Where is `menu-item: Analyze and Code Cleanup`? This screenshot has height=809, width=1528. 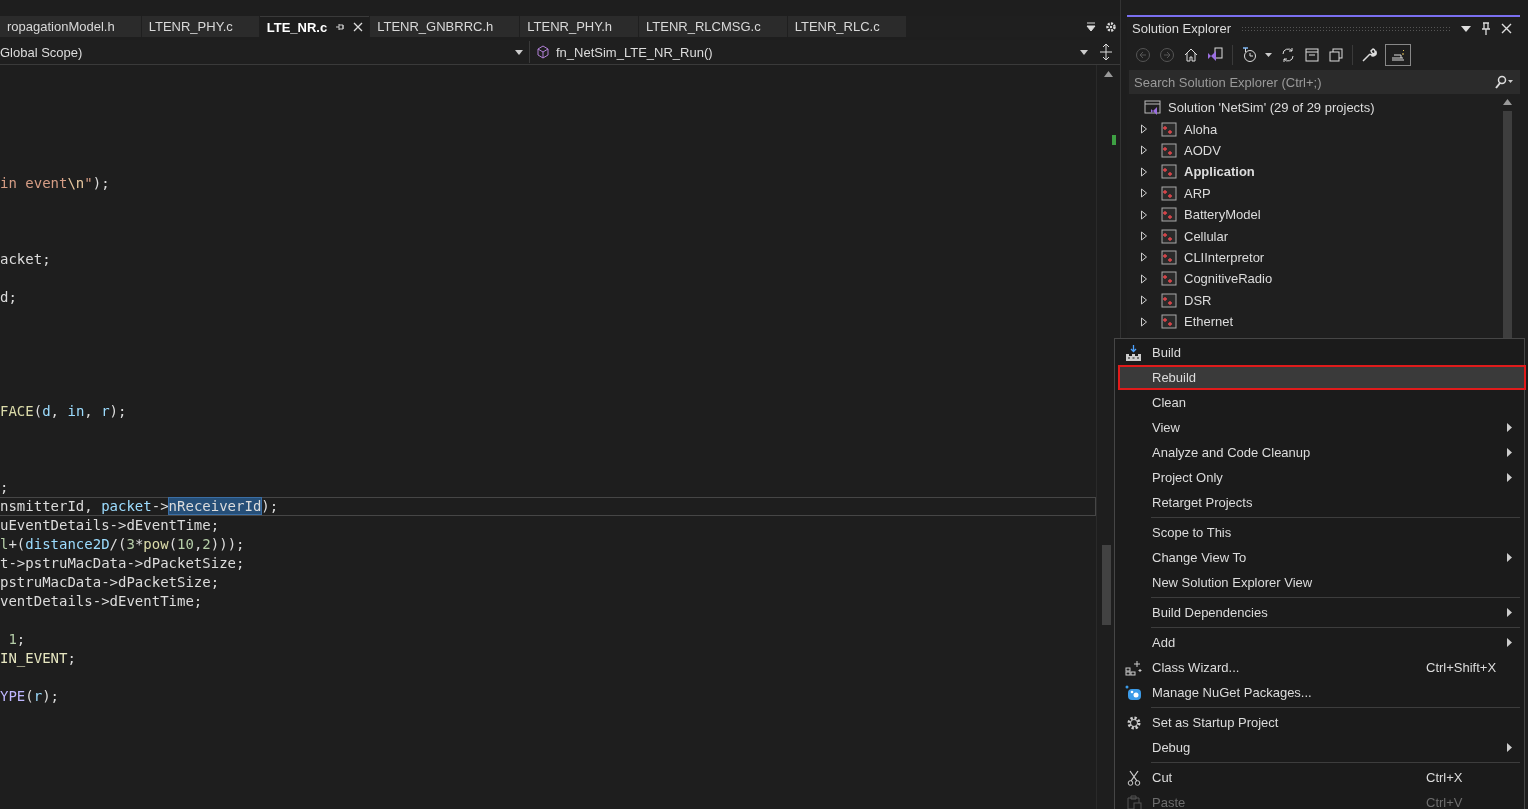
menu-item: Analyze and Code Cleanup is located at coordinates (1319, 452).